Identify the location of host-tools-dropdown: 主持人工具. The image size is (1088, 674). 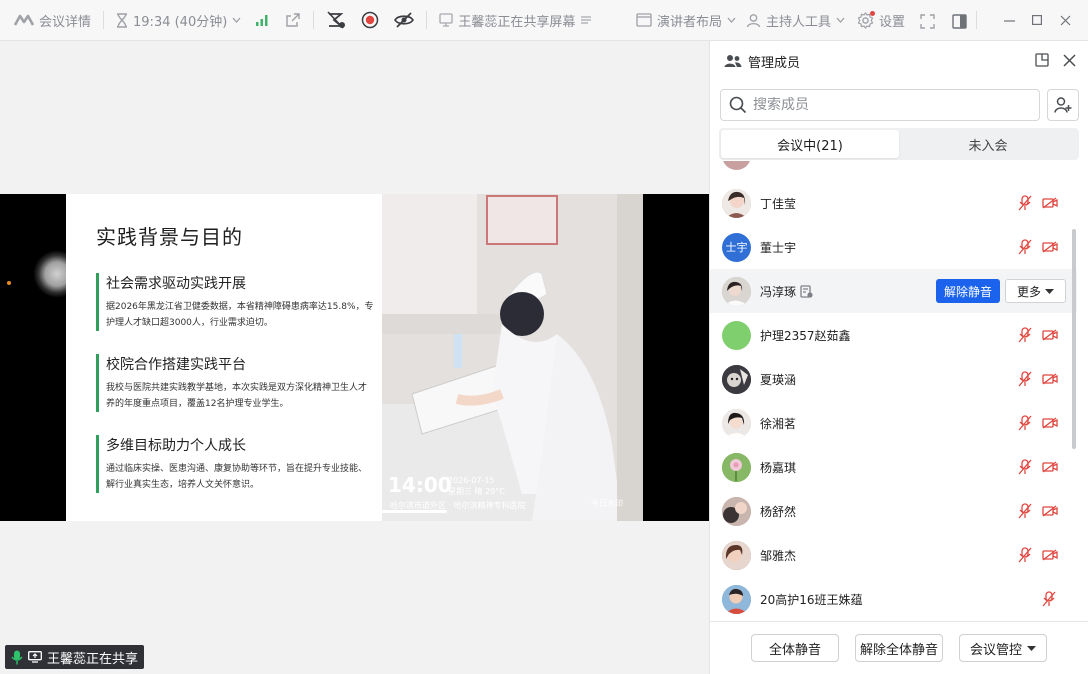
(795, 20).